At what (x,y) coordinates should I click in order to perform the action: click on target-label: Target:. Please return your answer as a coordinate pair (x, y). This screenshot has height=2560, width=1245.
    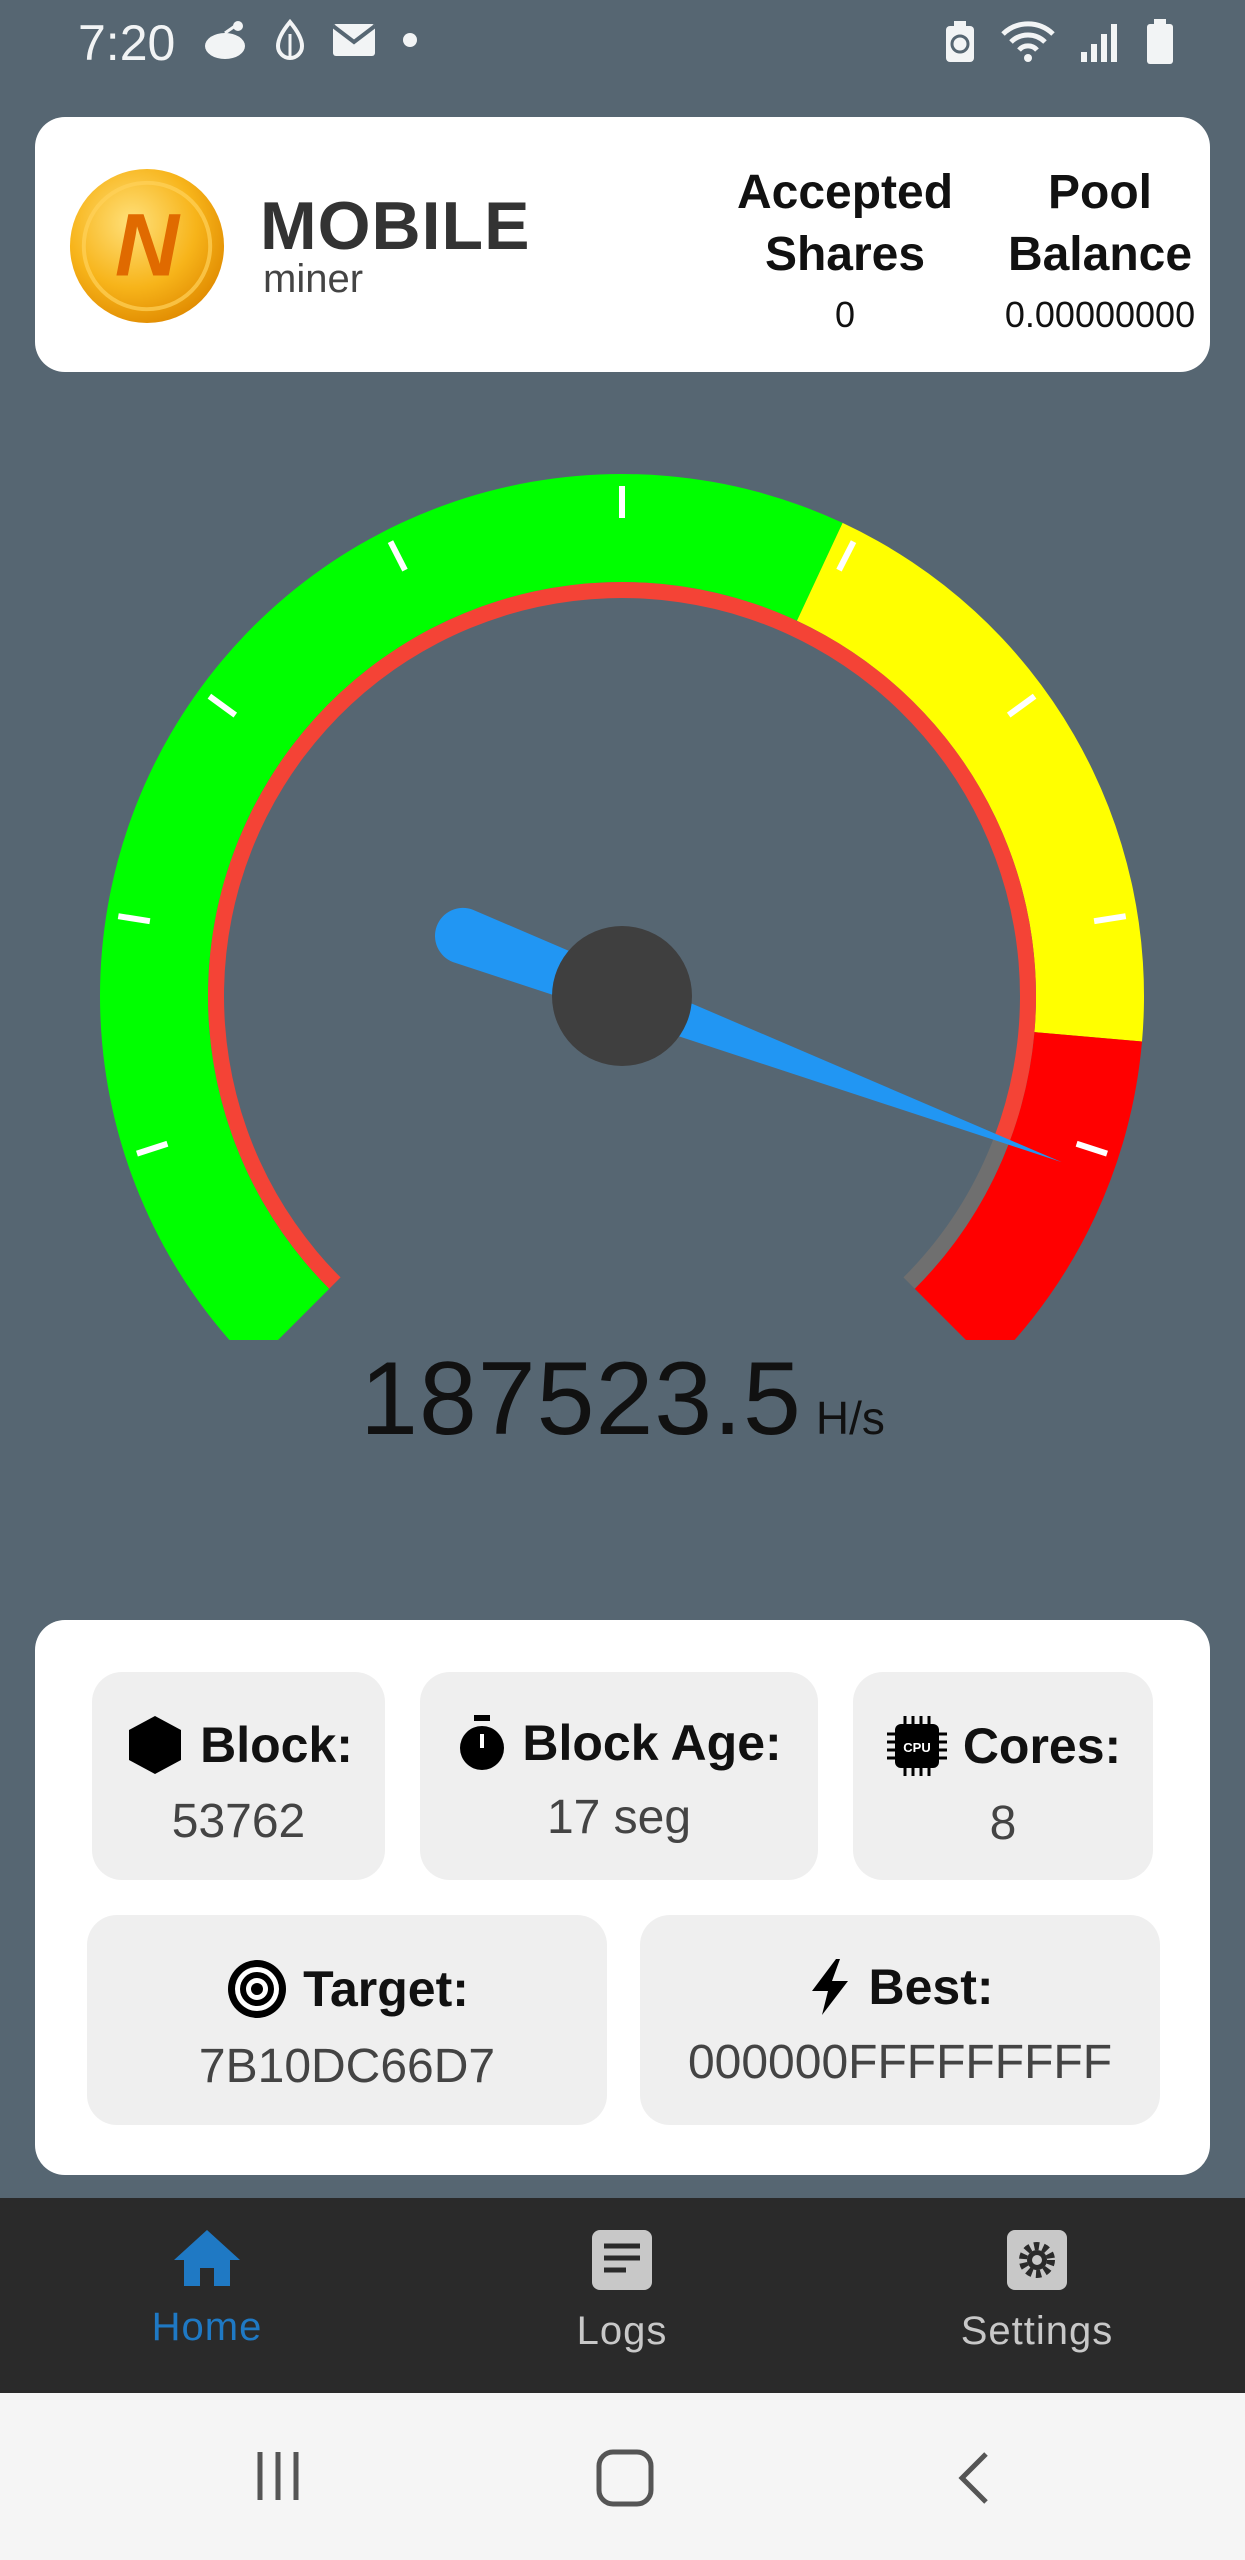
    Looking at the image, I should click on (386, 1989).